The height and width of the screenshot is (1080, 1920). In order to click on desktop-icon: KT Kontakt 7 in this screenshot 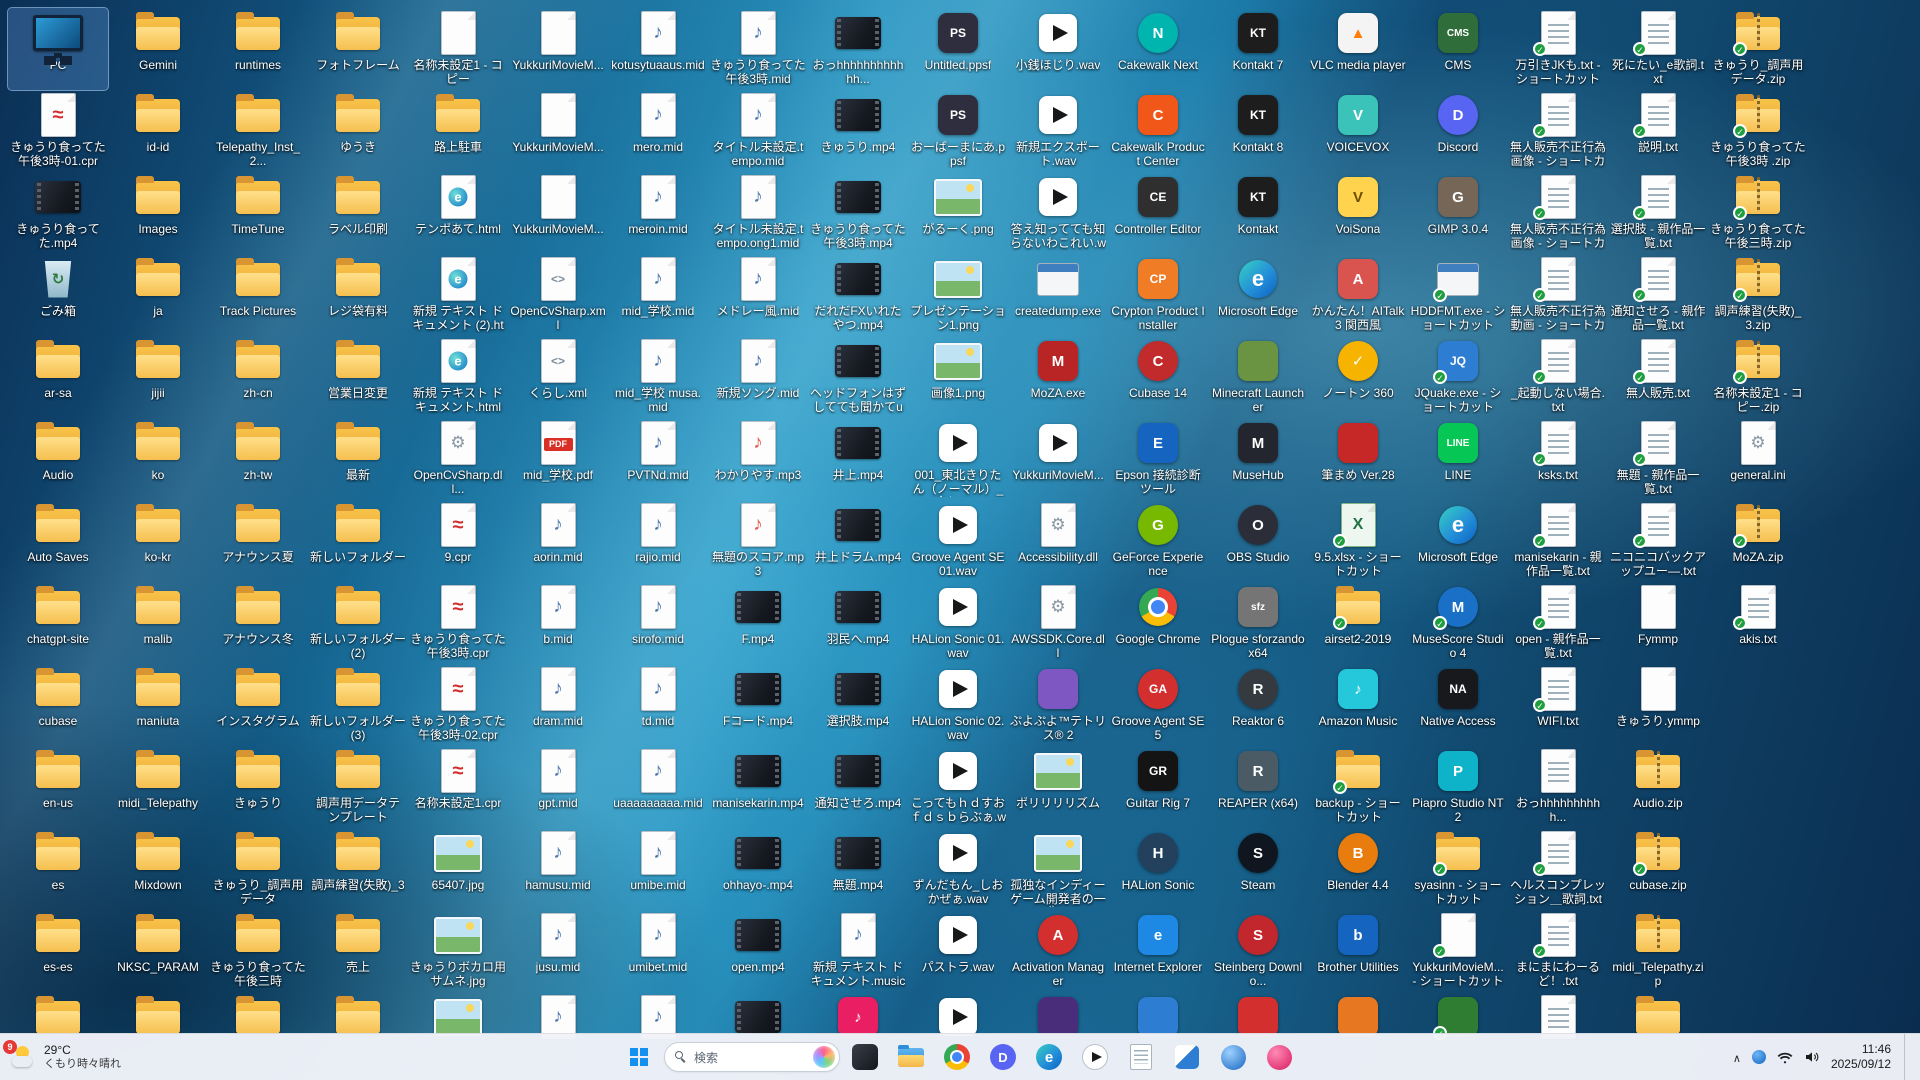, I will do `click(1258, 49)`.